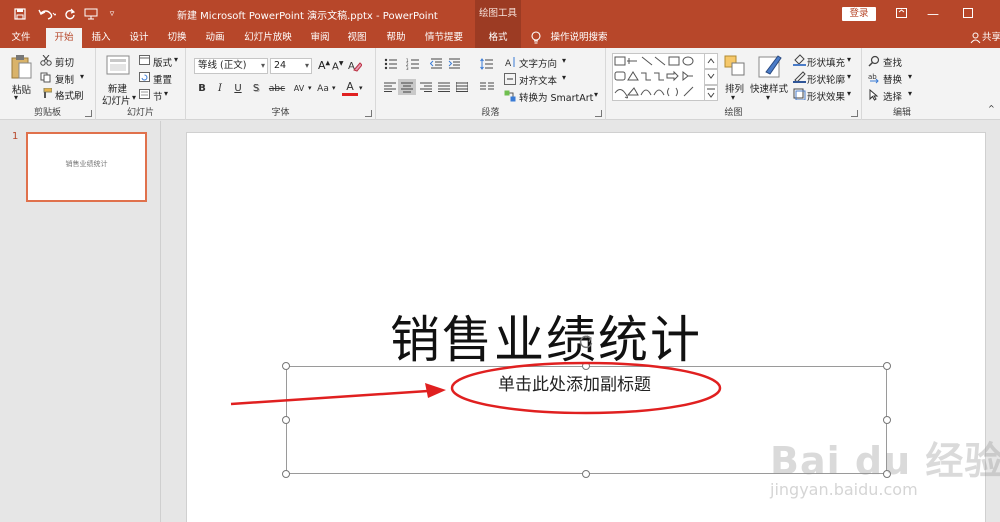 This screenshot has width=1000, height=522. I want to click on annotation-arrow-shaft, so click(329, 397).